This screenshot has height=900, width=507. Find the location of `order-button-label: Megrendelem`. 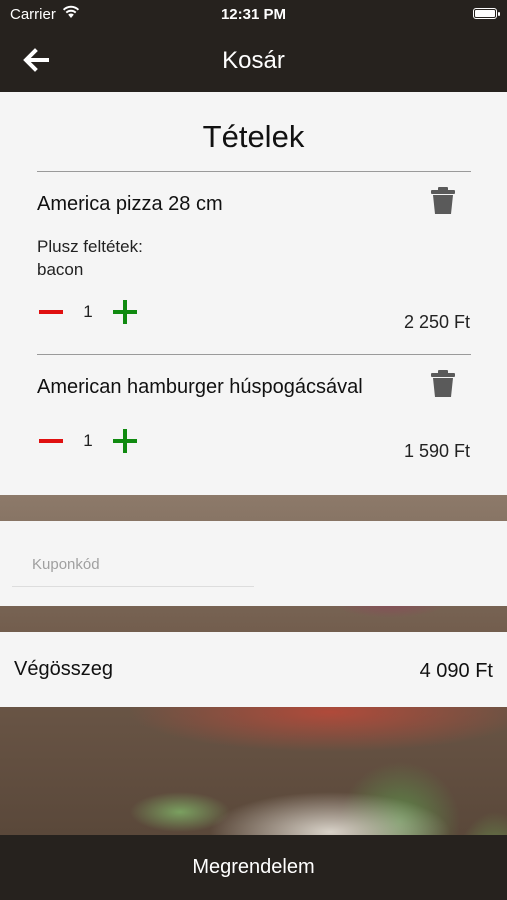

order-button-label: Megrendelem is located at coordinates (253, 867).